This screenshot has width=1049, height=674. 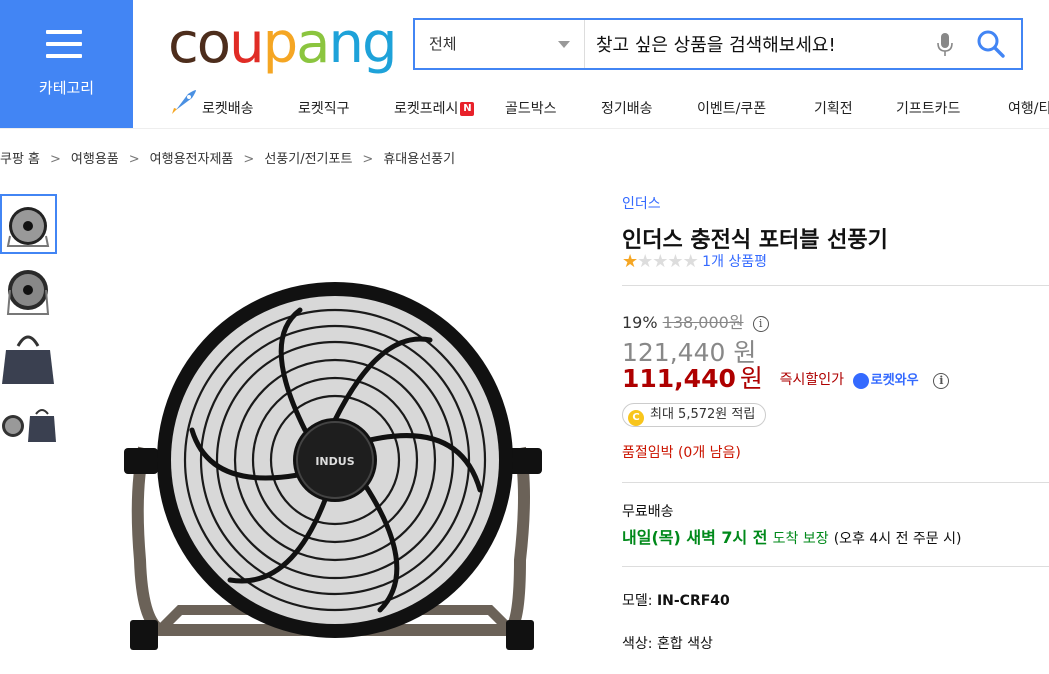 I want to click on search-bar: 전체, so click(x=718, y=44).